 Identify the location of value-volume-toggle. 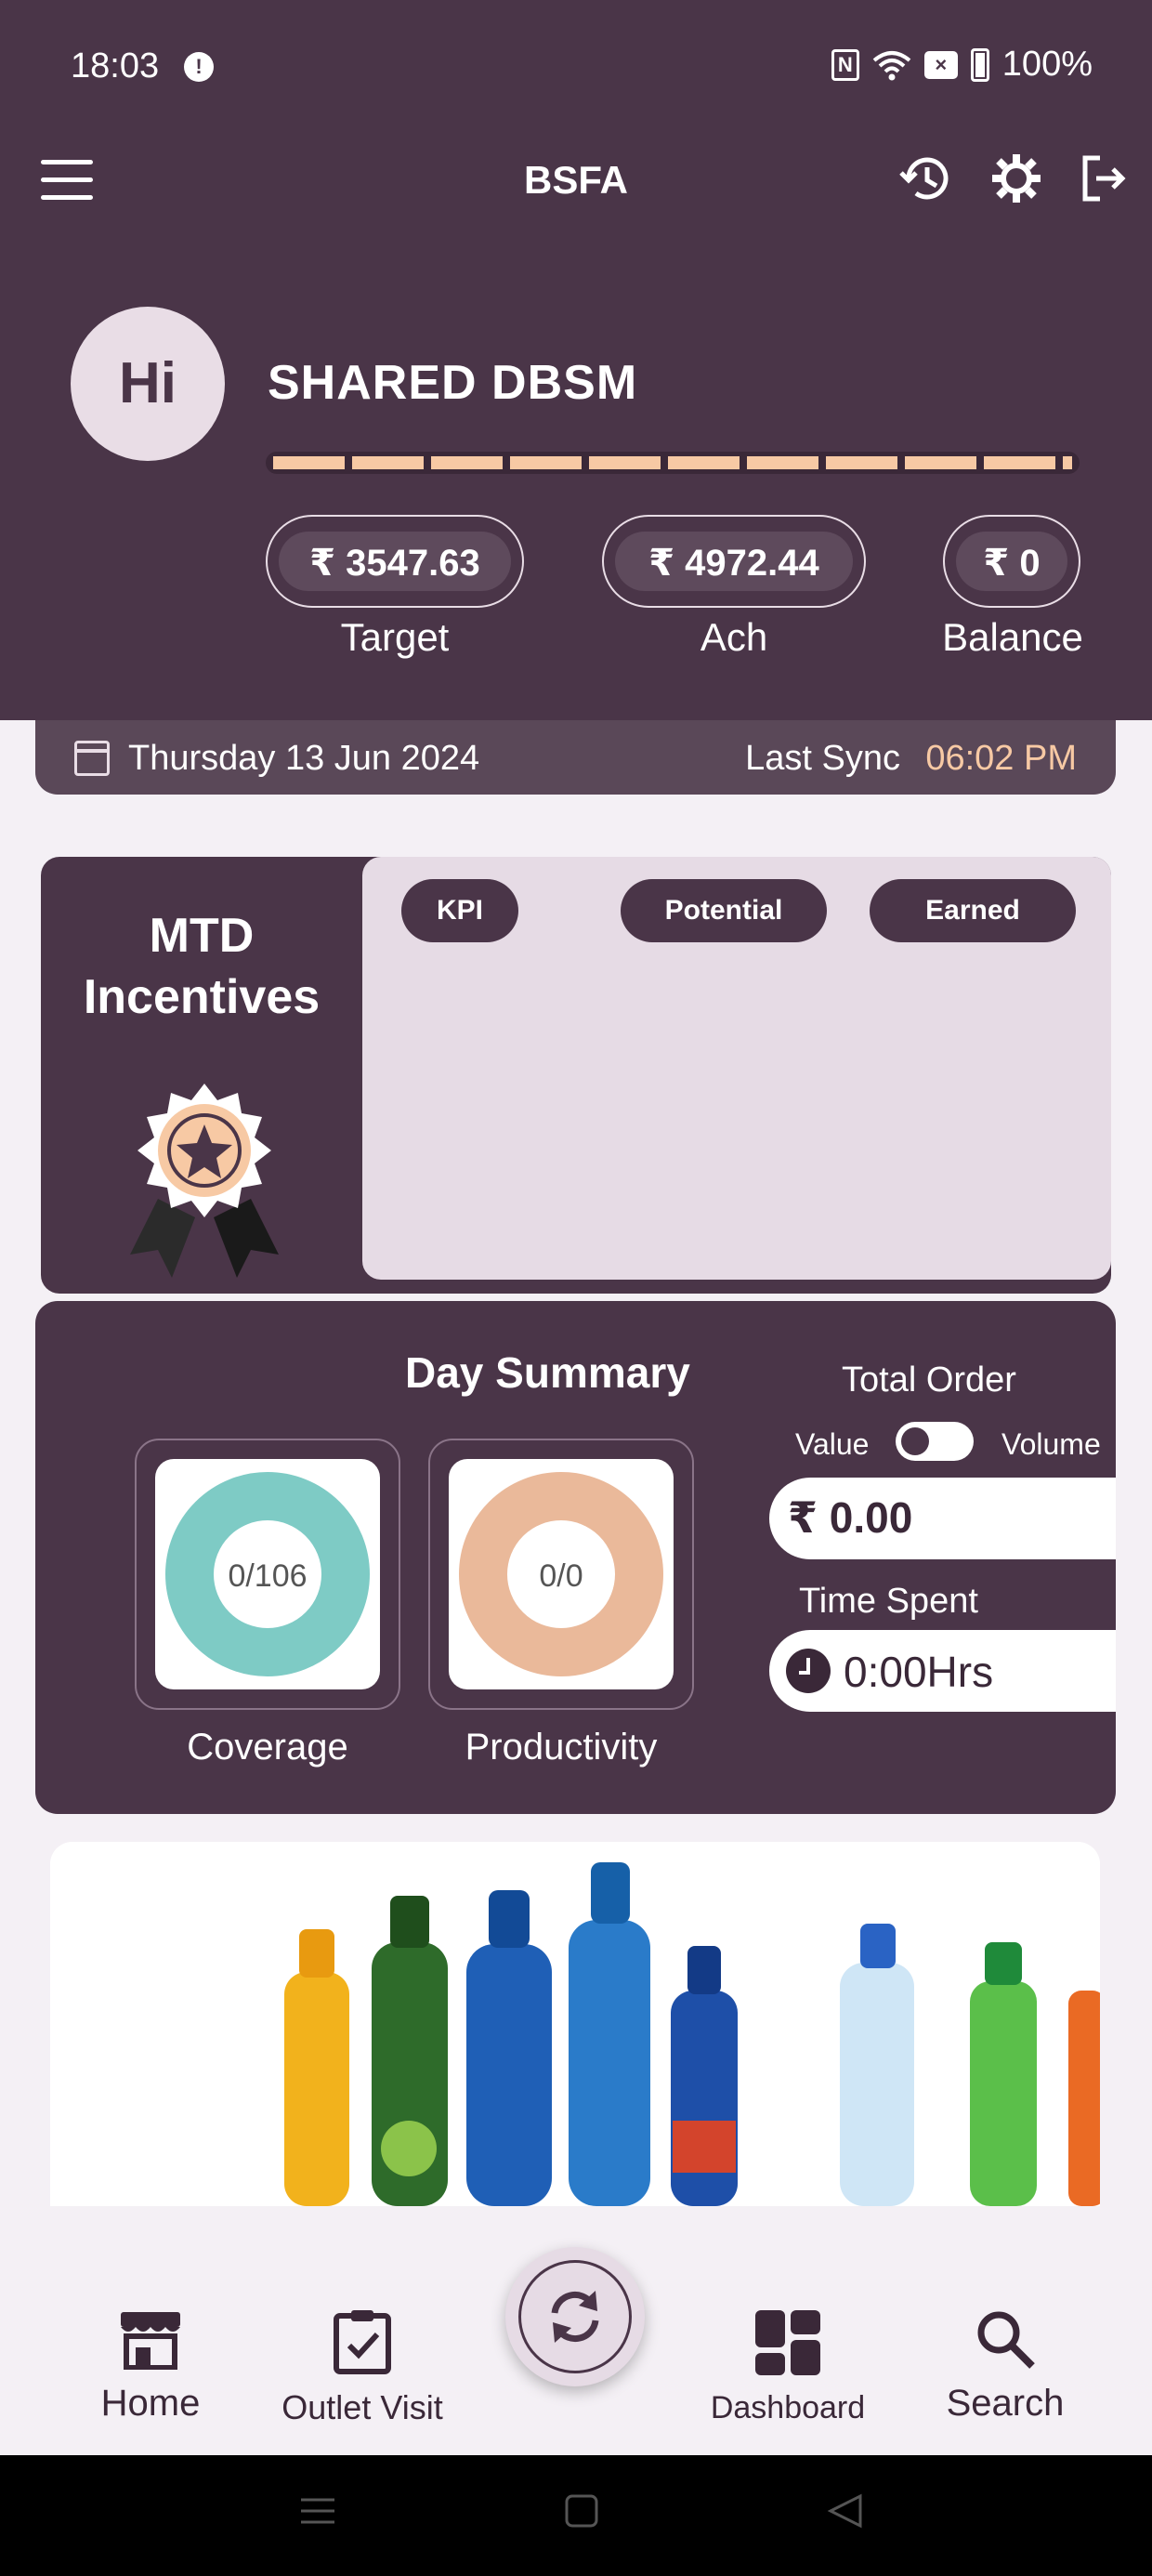
(935, 1441).